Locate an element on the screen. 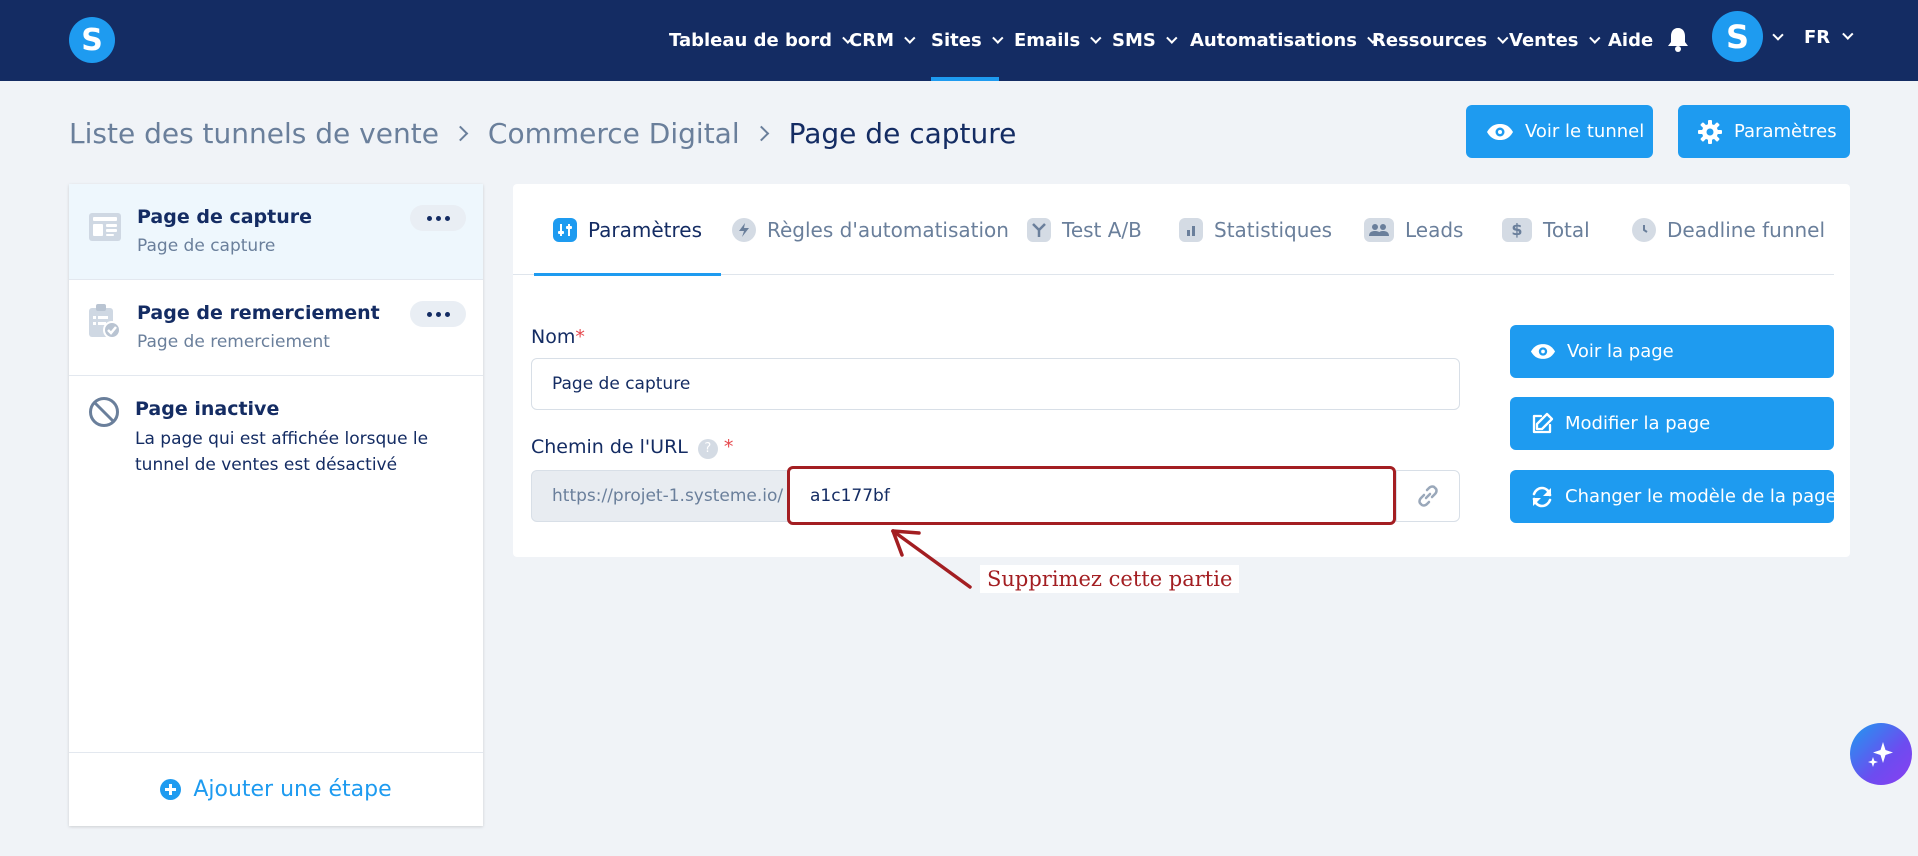  name-field: Page de capture is located at coordinates (995, 384).